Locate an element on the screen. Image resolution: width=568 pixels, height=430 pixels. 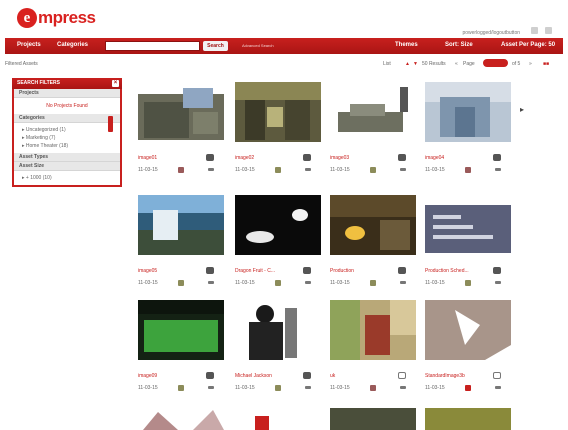
asset-card: image01 11-03-15 is located at coordinates (181, 127).